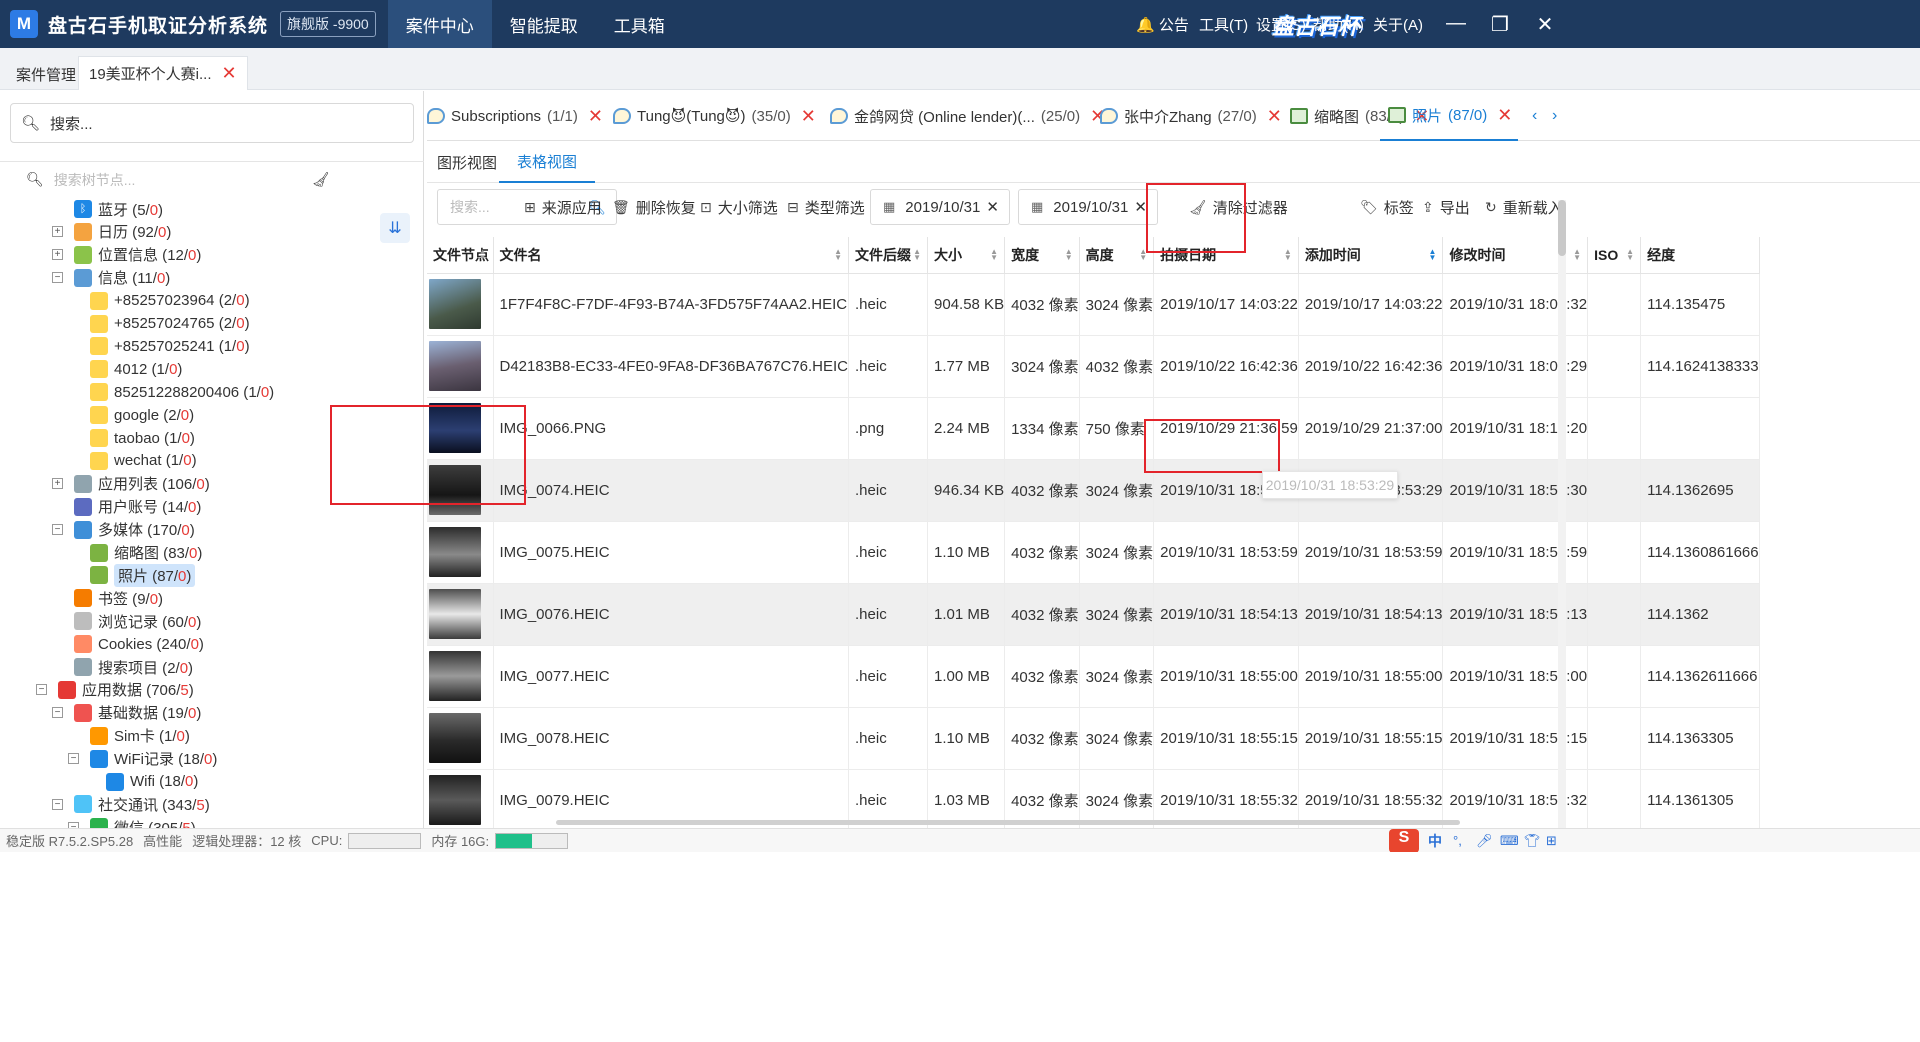  I want to click on tree-node: − 应用数据 (706/5), so click(115, 690).